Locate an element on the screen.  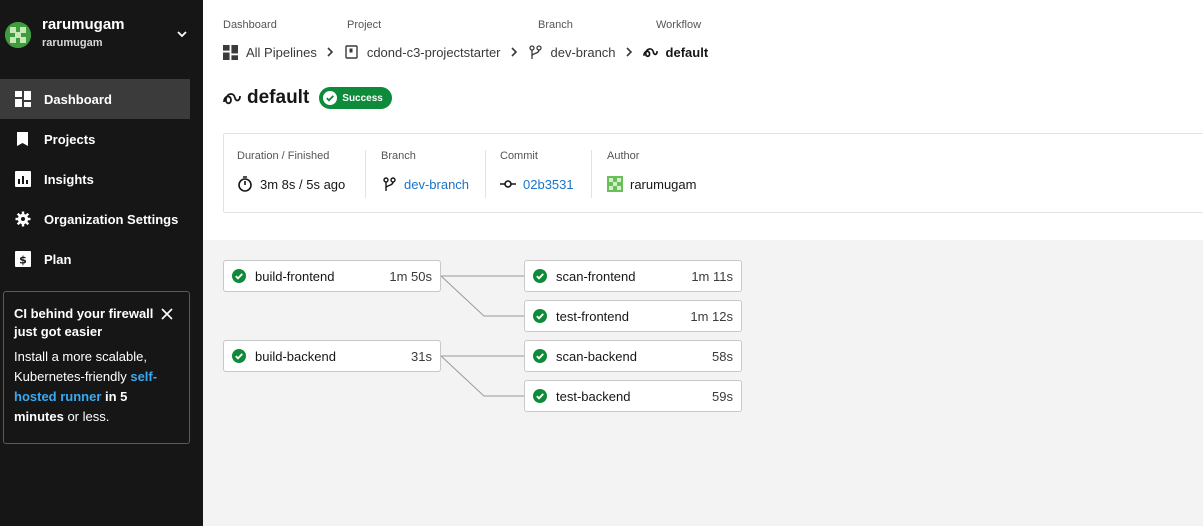
job-build-frontend: build-frontend 1m 50s is located at coordinates (332, 276).